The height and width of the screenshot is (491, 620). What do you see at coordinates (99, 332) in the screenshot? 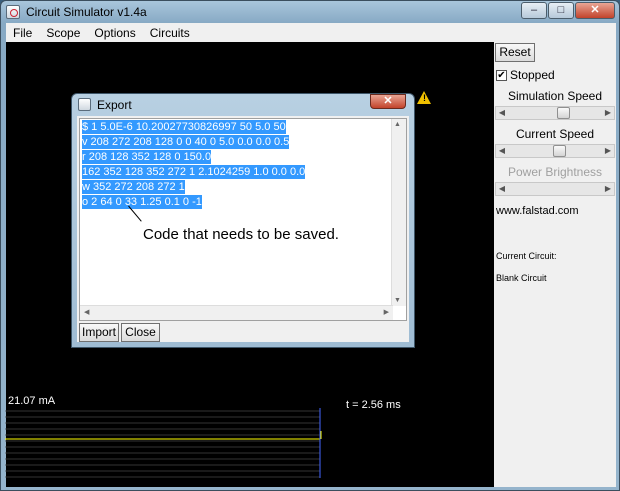
I see `import-button: Import` at bounding box center [99, 332].